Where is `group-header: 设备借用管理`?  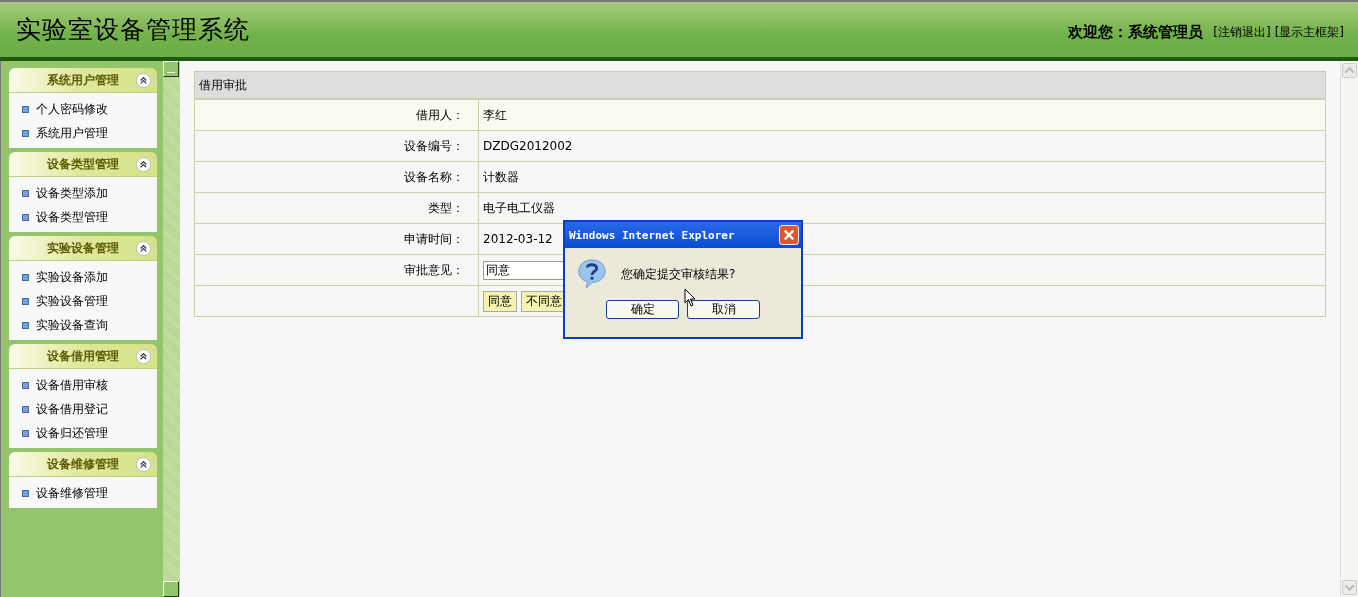
group-header: 设备借用管理 is located at coordinates (83, 356).